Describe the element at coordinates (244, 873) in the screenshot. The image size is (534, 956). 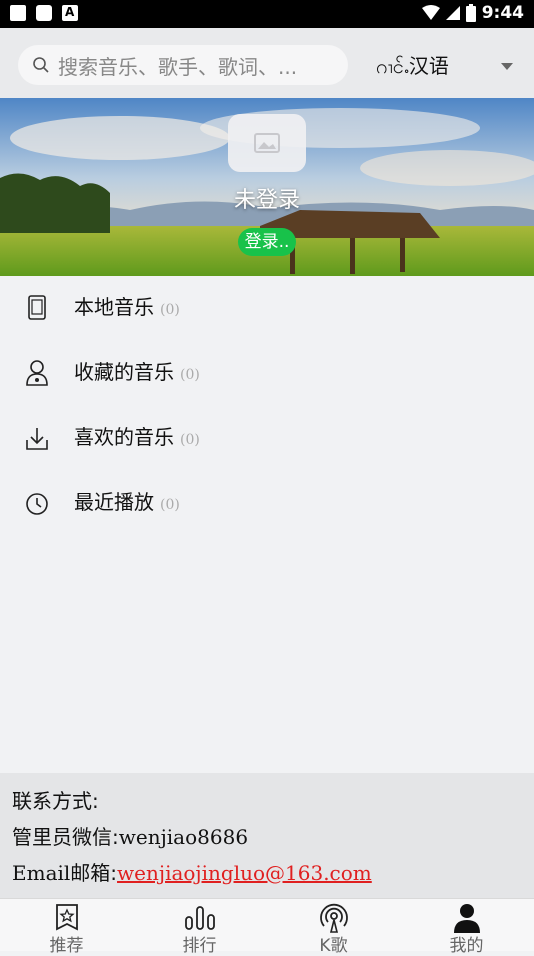
I see `email-link: wenjiaojingluo@163.com` at that location.